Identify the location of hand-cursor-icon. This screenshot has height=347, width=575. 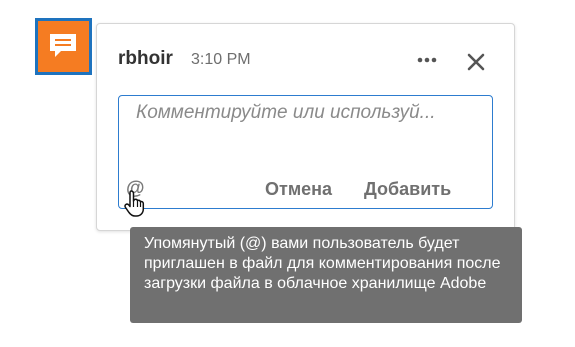
(136, 203).